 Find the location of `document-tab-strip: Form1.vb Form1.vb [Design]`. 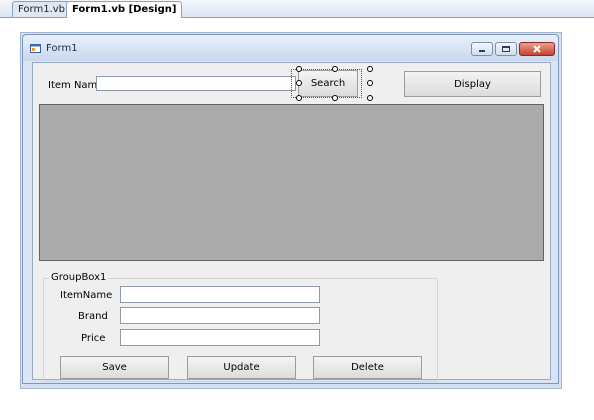

document-tab-strip: Form1.vb Form1.vb [Design] is located at coordinates (297, 9).